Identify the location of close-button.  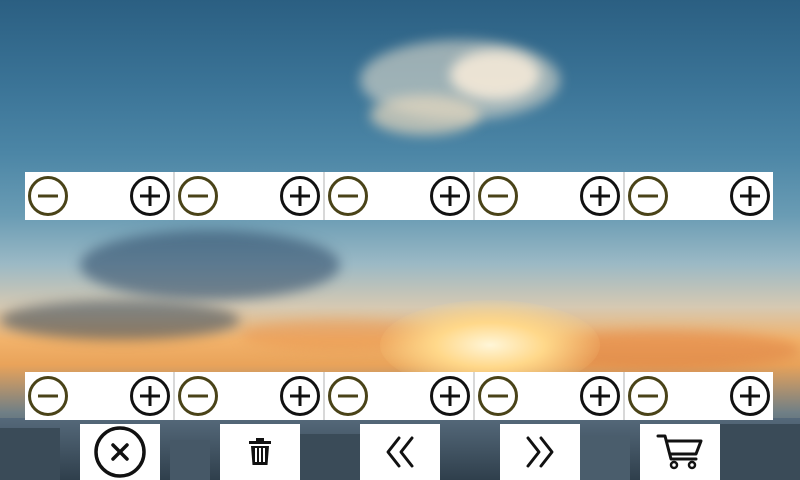
(120, 452).